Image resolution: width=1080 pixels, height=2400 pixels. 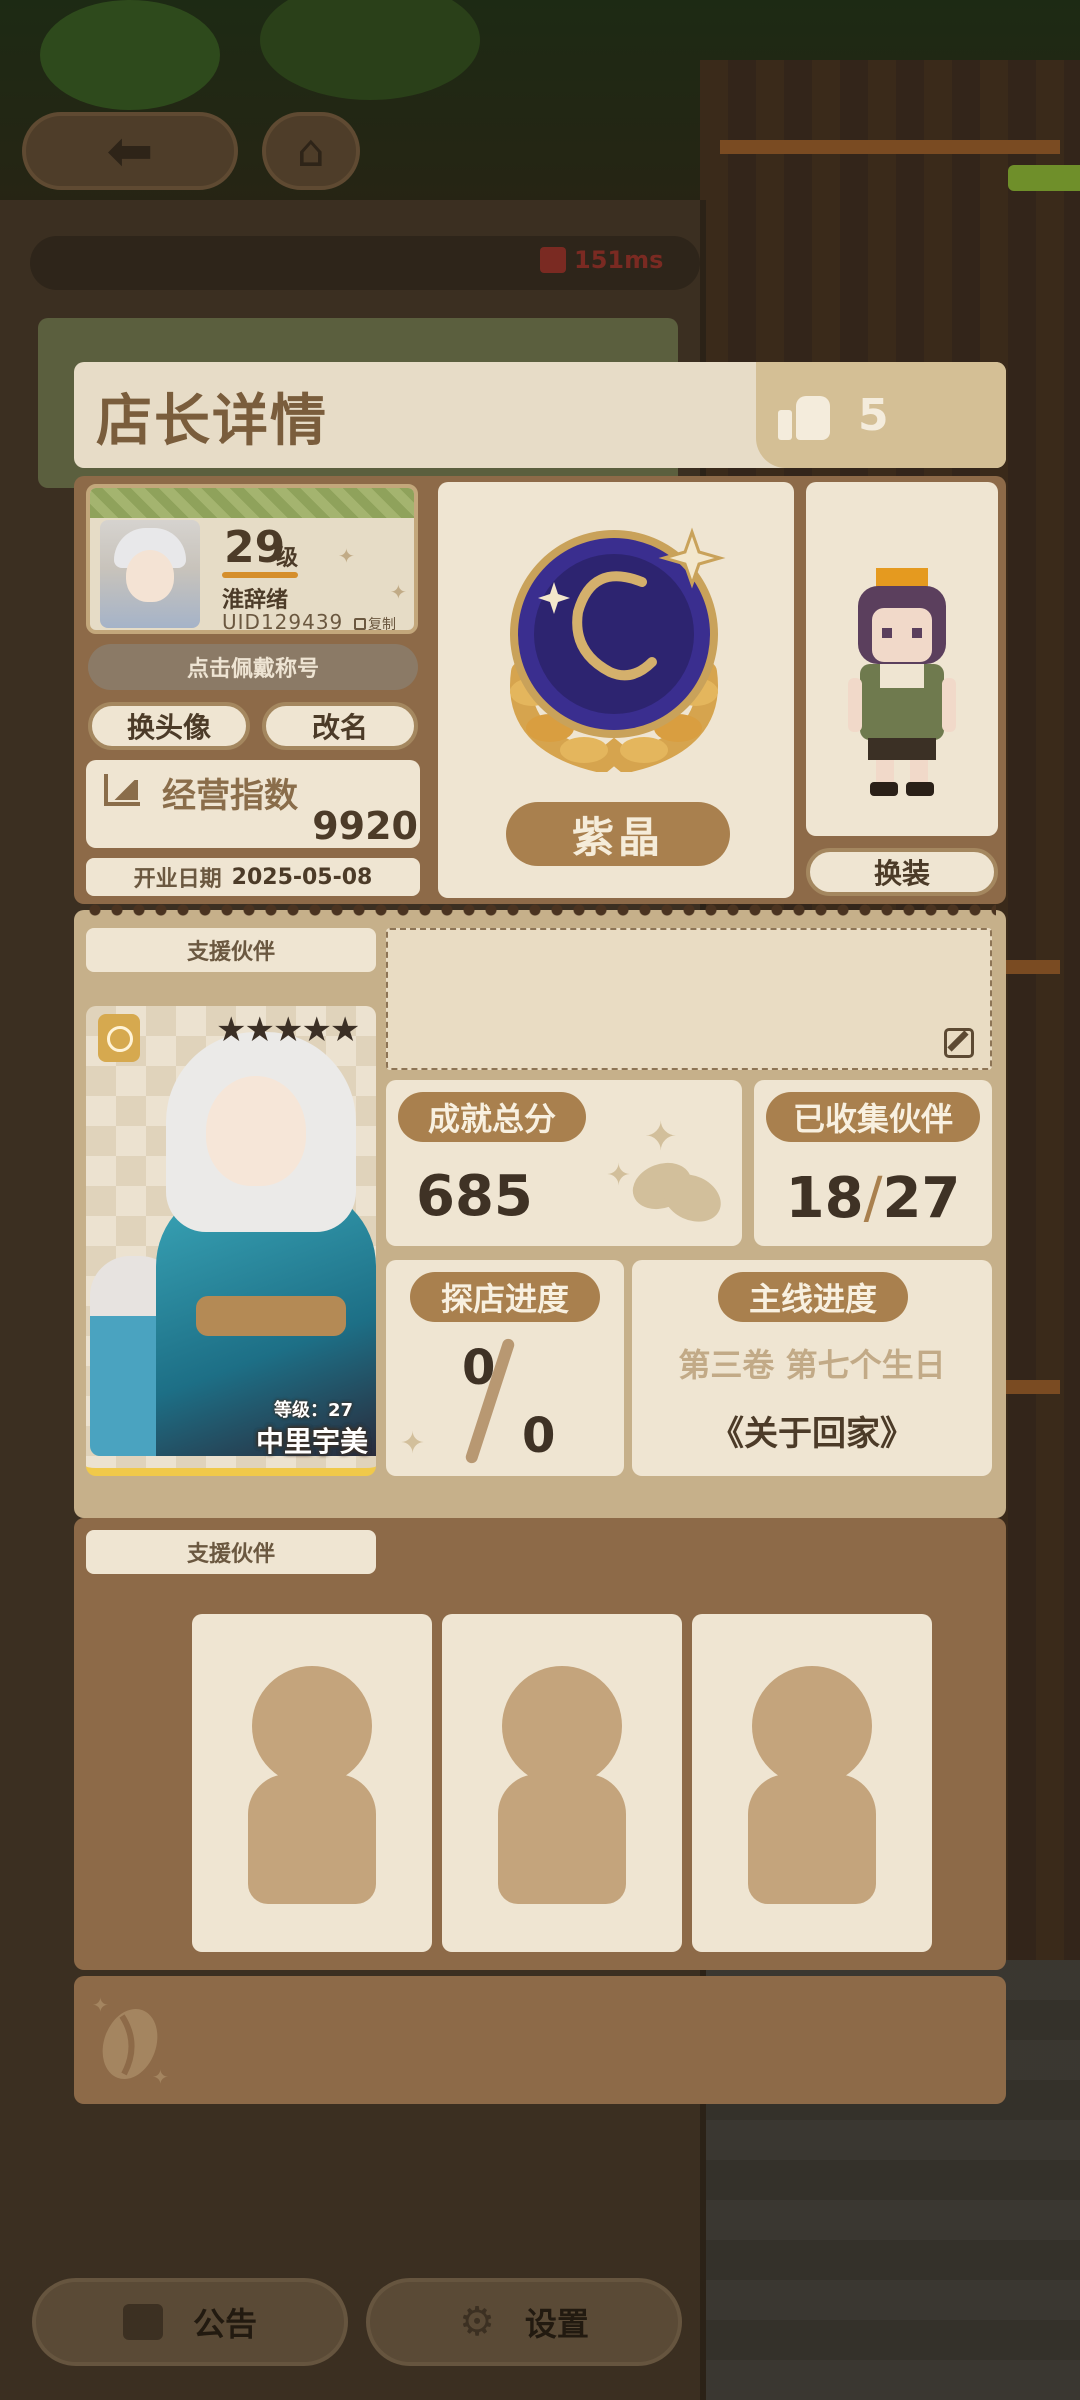 What do you see at coordinates (539, 1436) in the screenshot?
I see `explore-total: 0` at bounding box center [539, 1436].